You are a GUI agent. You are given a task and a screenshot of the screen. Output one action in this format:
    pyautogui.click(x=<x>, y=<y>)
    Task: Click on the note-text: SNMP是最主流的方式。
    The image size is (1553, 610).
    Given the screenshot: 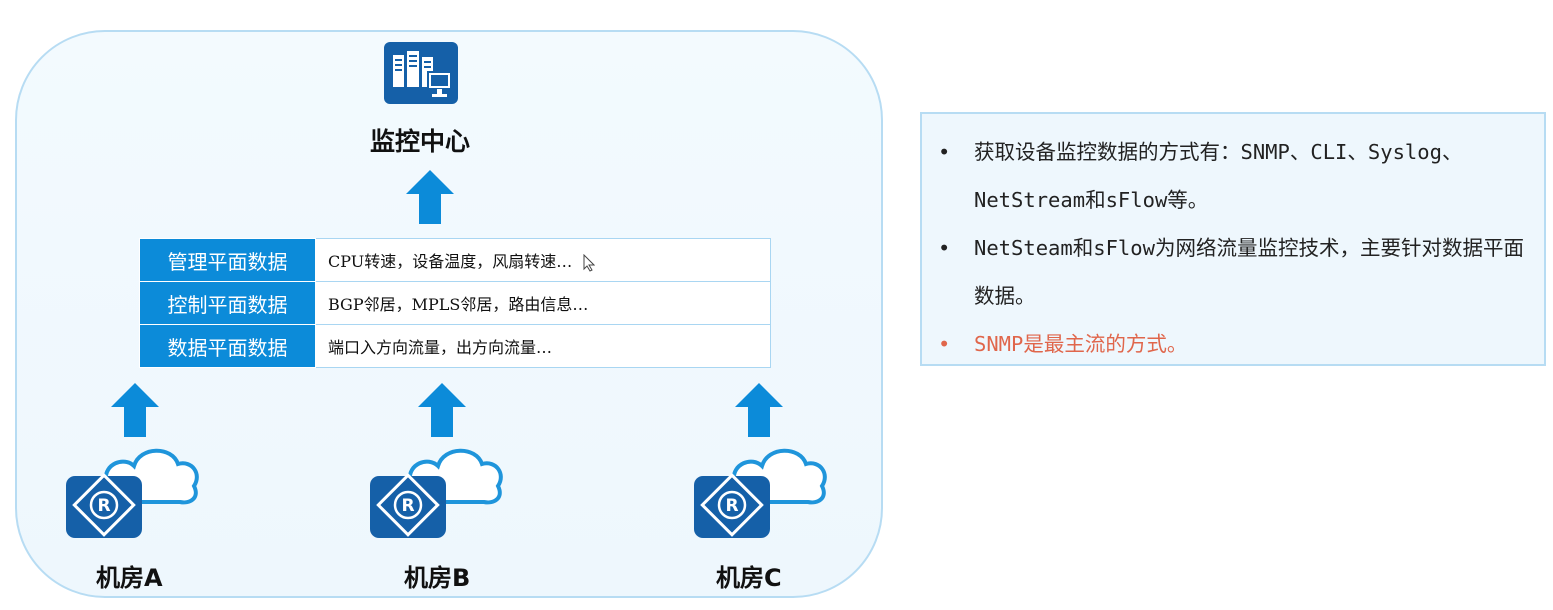 What is the action you would take?
    pyautogui.click(x=1081, y=344)
    